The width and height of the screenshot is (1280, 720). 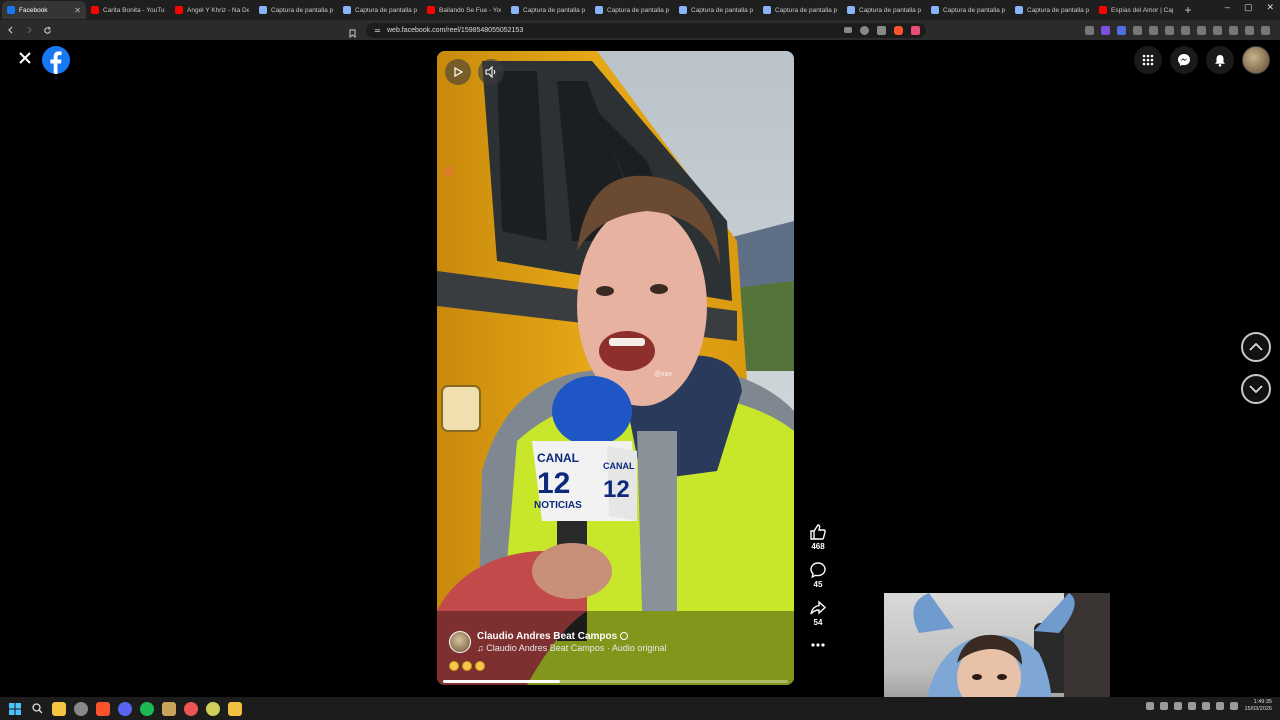 What do you see at coordinates (1188, 10) in the screenshot?
I see `new-tab-button: +` at bounding box center [1188, 10].